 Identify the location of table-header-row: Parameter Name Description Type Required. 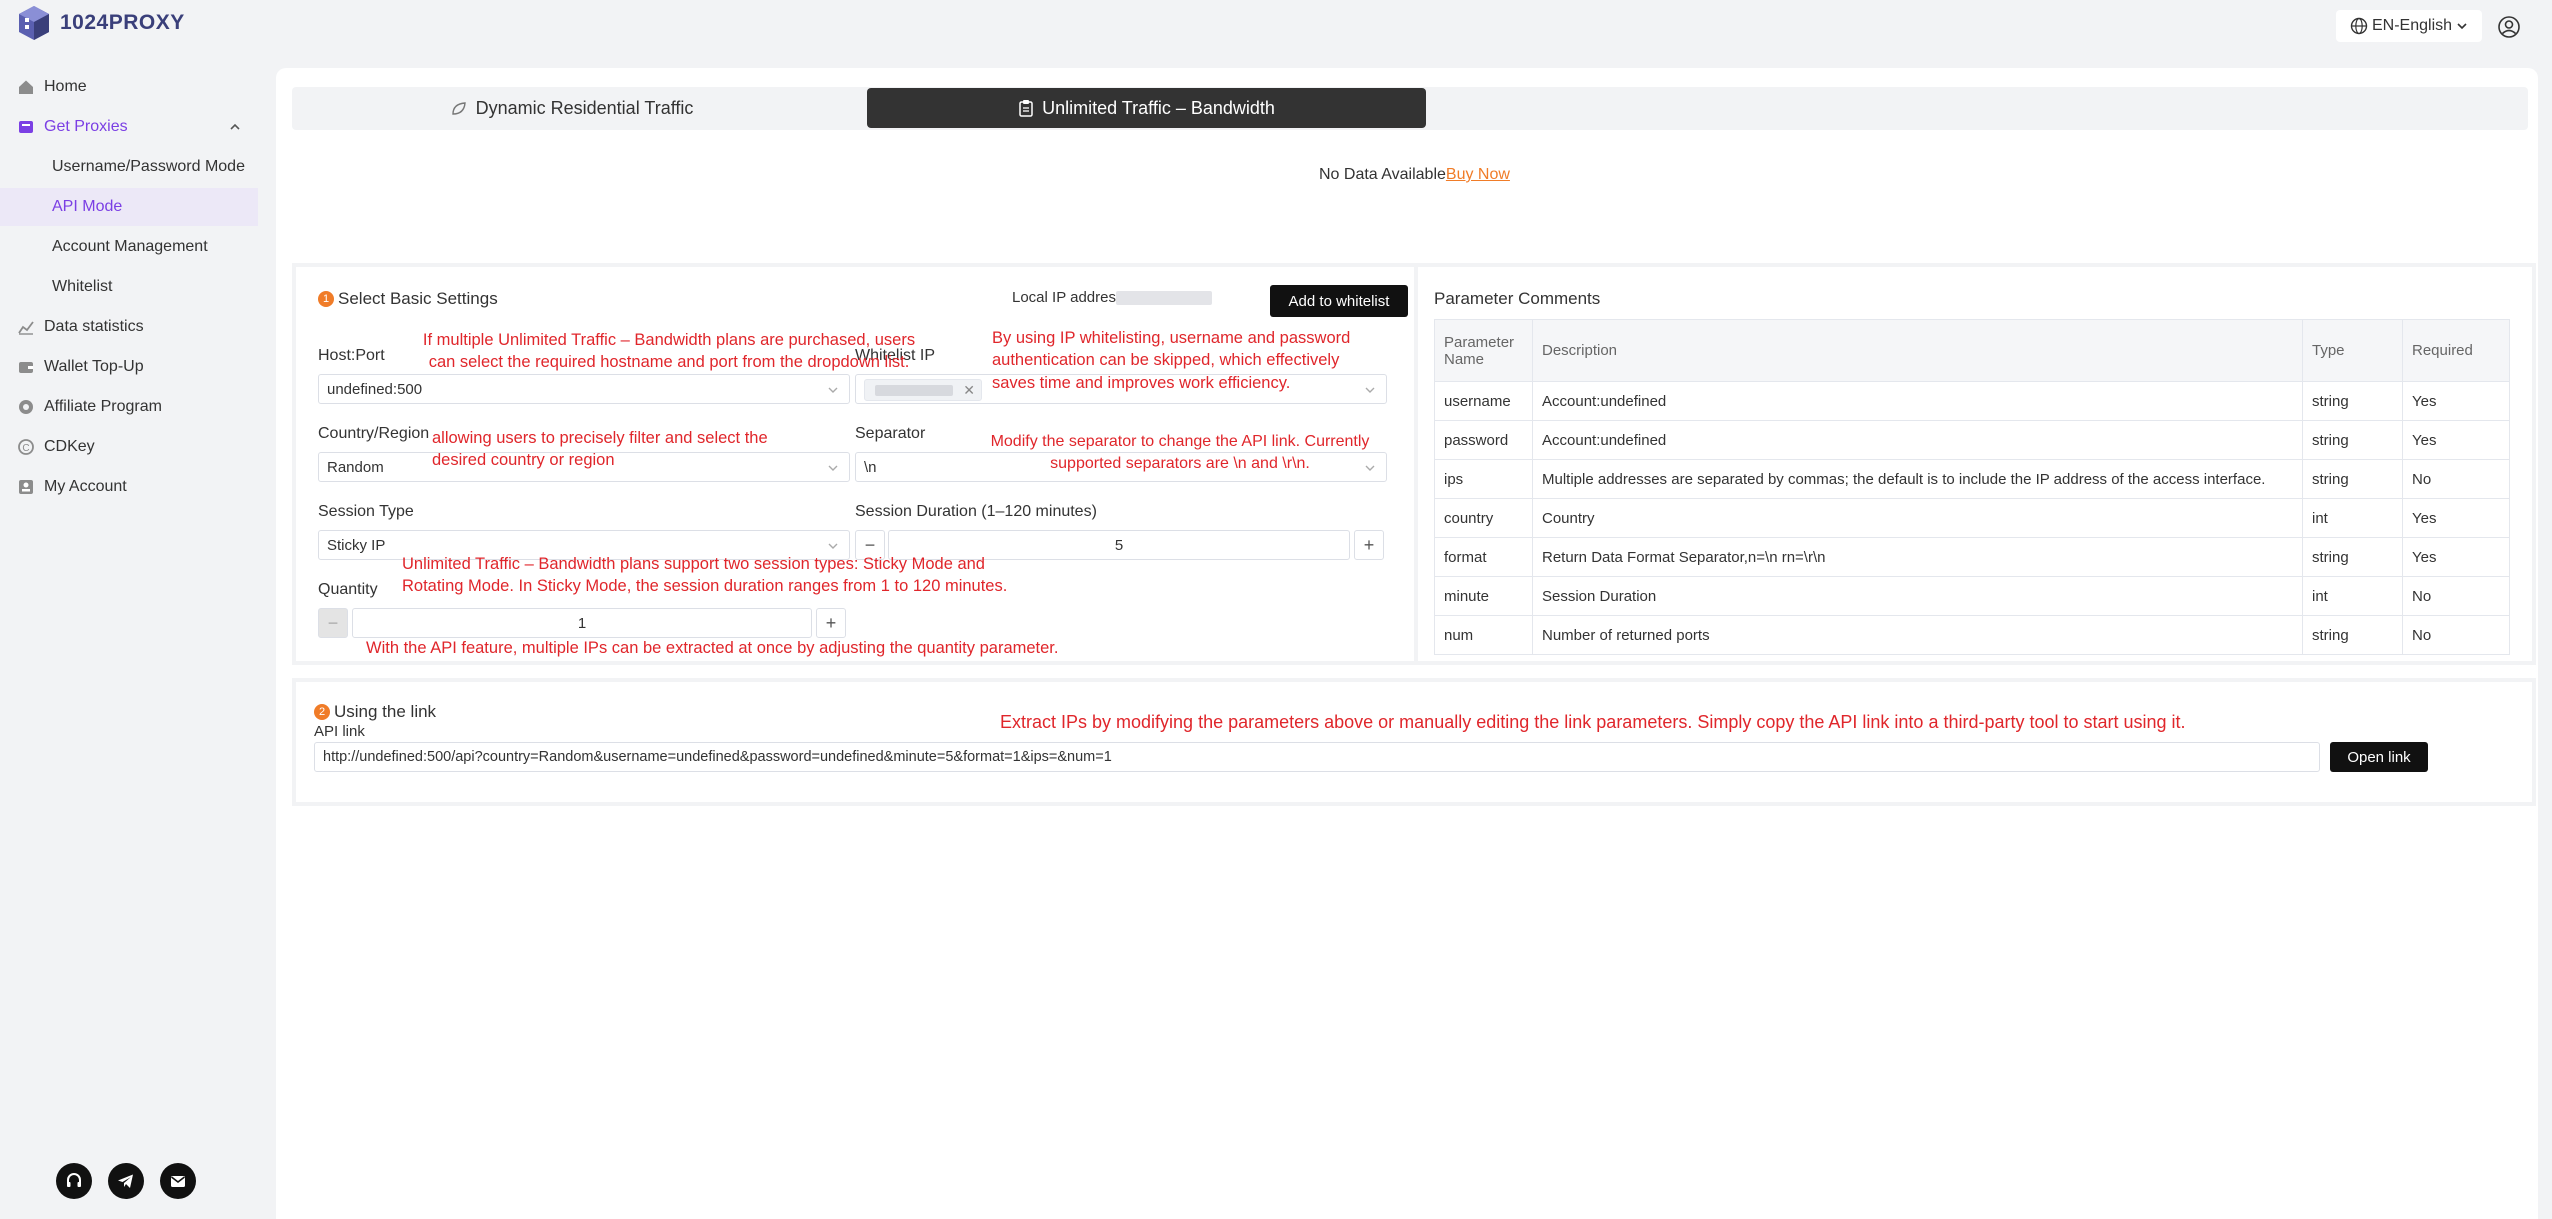
(1972, 350).